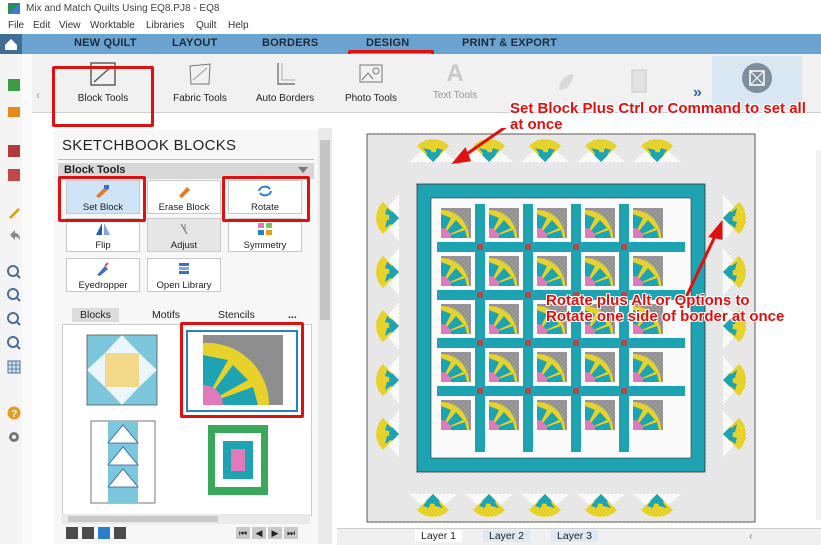 This screenshot has height=545, width=821. Describe the element at coordinates (371, 98) in the screenshot. I see `photo-tools-label: Photo Tools` at that location.